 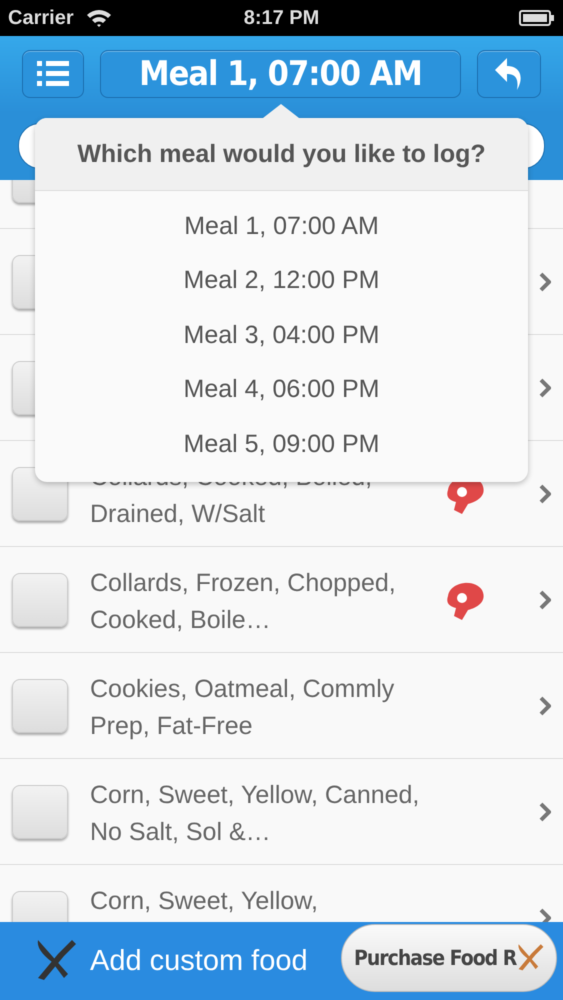 I want to click on food-name: Corn, Sweet, Yellow,, so click(x=204, y=901).